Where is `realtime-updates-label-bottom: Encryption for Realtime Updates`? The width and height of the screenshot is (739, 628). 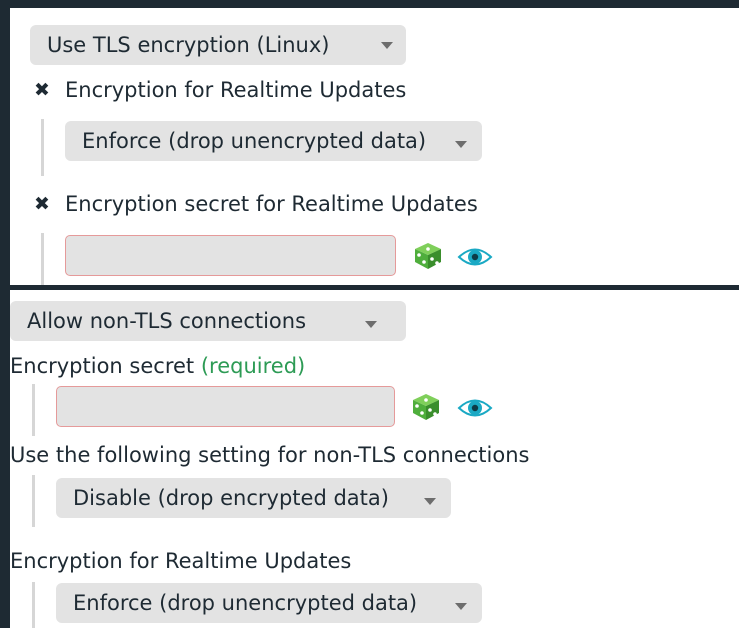
realtime-updates-label-bottom: Encryption for Realtime Updates is located at coordinates (181, 561).